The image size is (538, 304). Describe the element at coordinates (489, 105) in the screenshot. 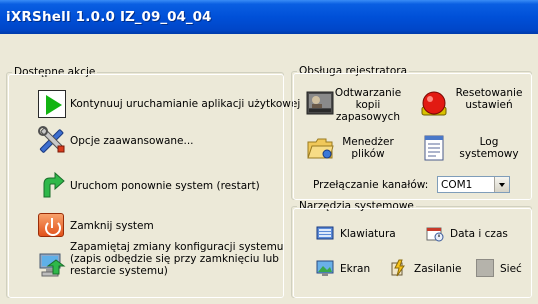

I see `reset-line-2: ustawień` at that location.